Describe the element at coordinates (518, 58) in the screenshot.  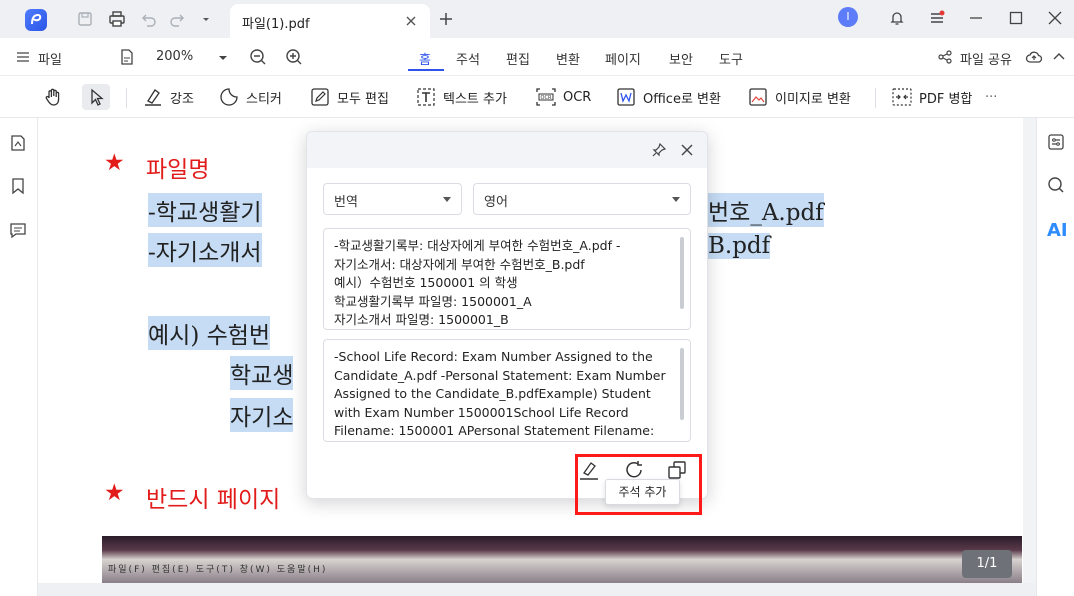
I see `nav-edit: 편집` at that location.